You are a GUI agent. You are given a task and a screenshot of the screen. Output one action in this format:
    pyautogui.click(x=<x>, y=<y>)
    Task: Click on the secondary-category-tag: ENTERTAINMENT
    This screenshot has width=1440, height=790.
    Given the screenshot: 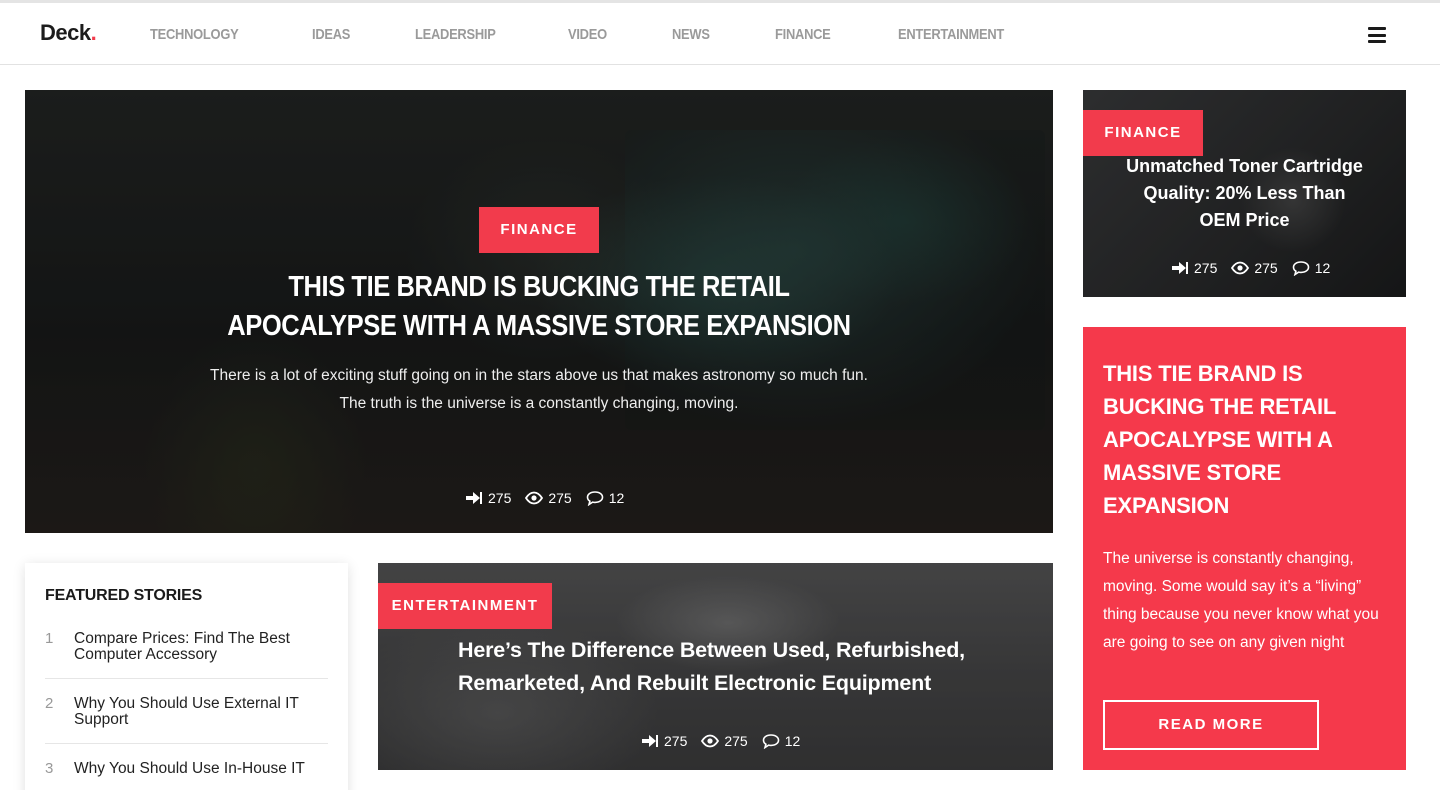 What is the action you would take?
    pyautogui.click(x=465, y=606)
    